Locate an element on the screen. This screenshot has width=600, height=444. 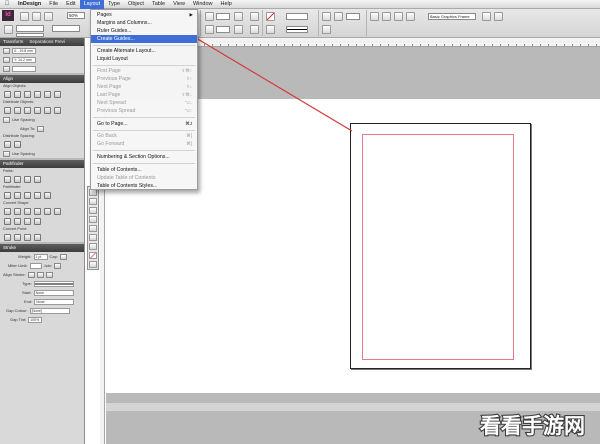
distribute-vcenter-icon is located at coordinates (17, 110).